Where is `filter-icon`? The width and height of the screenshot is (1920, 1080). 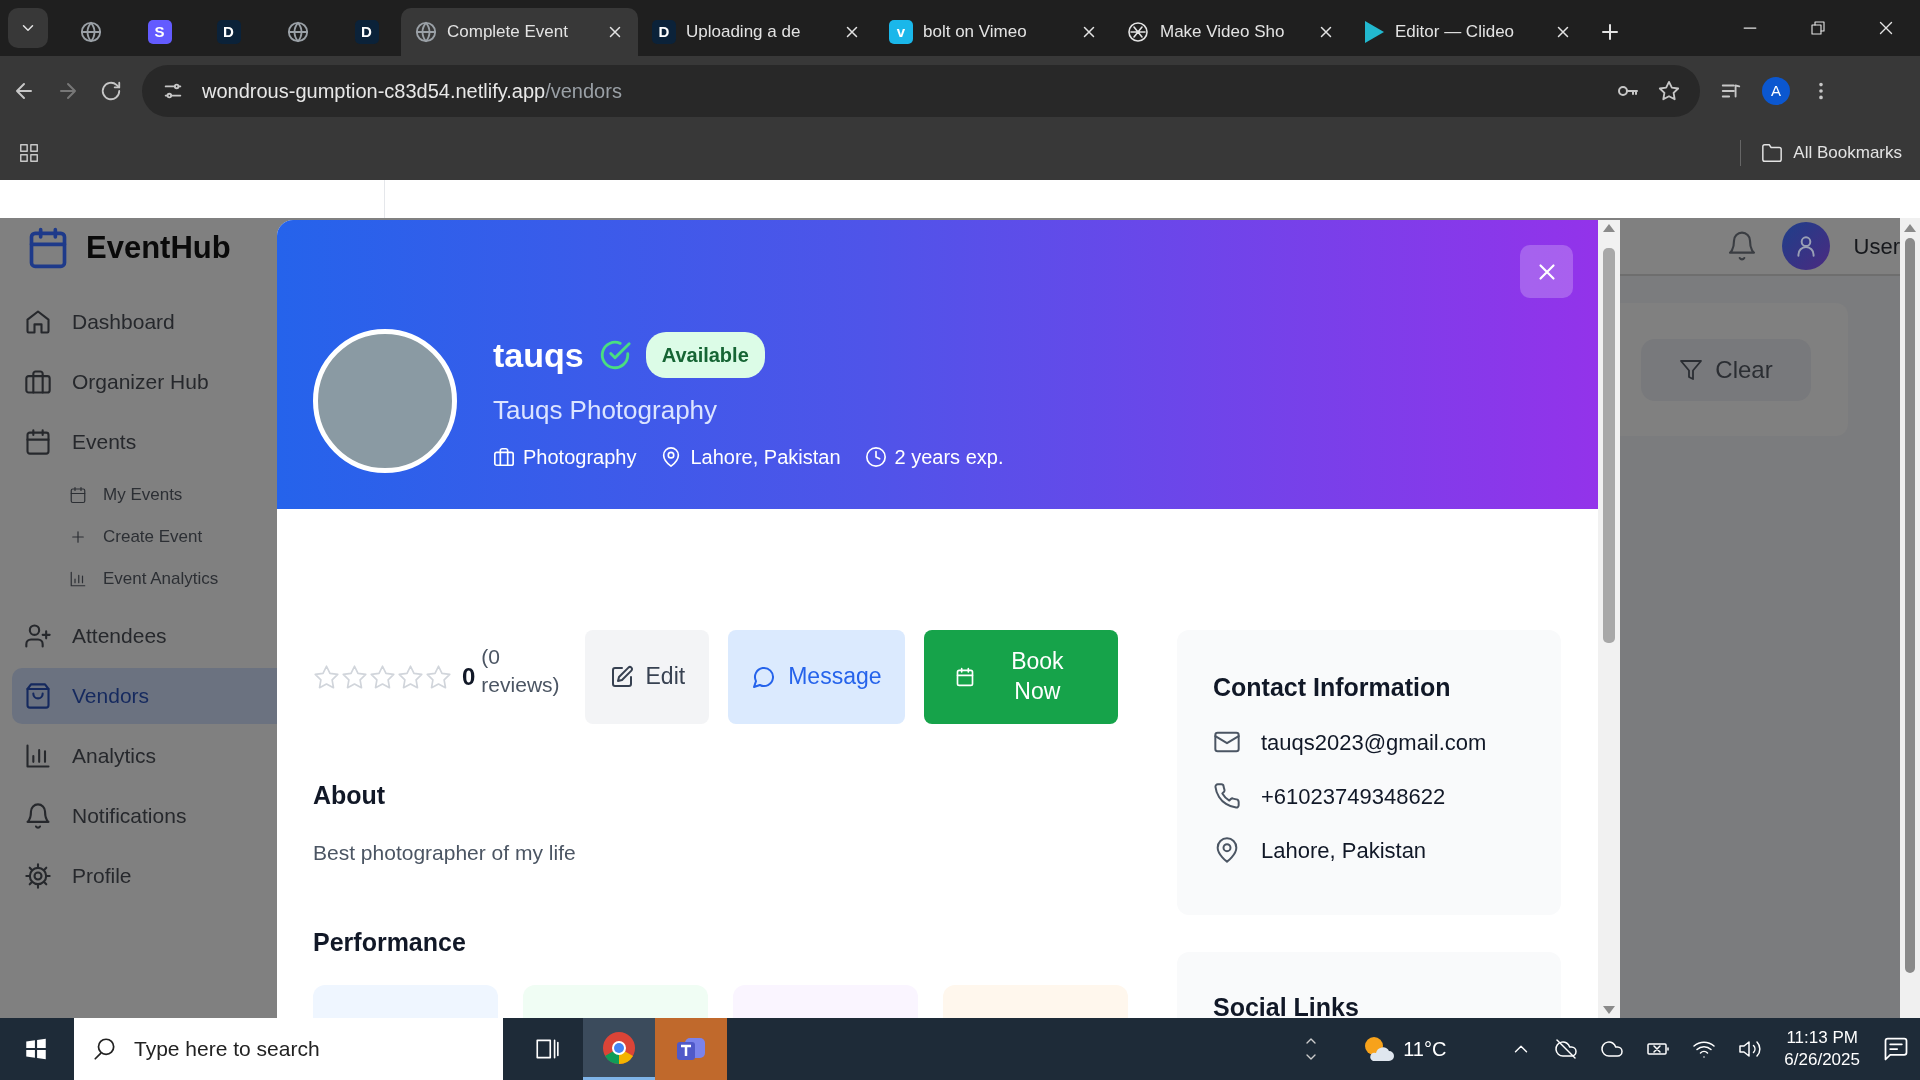
filter-icon is located at coordinates (1691, 369).